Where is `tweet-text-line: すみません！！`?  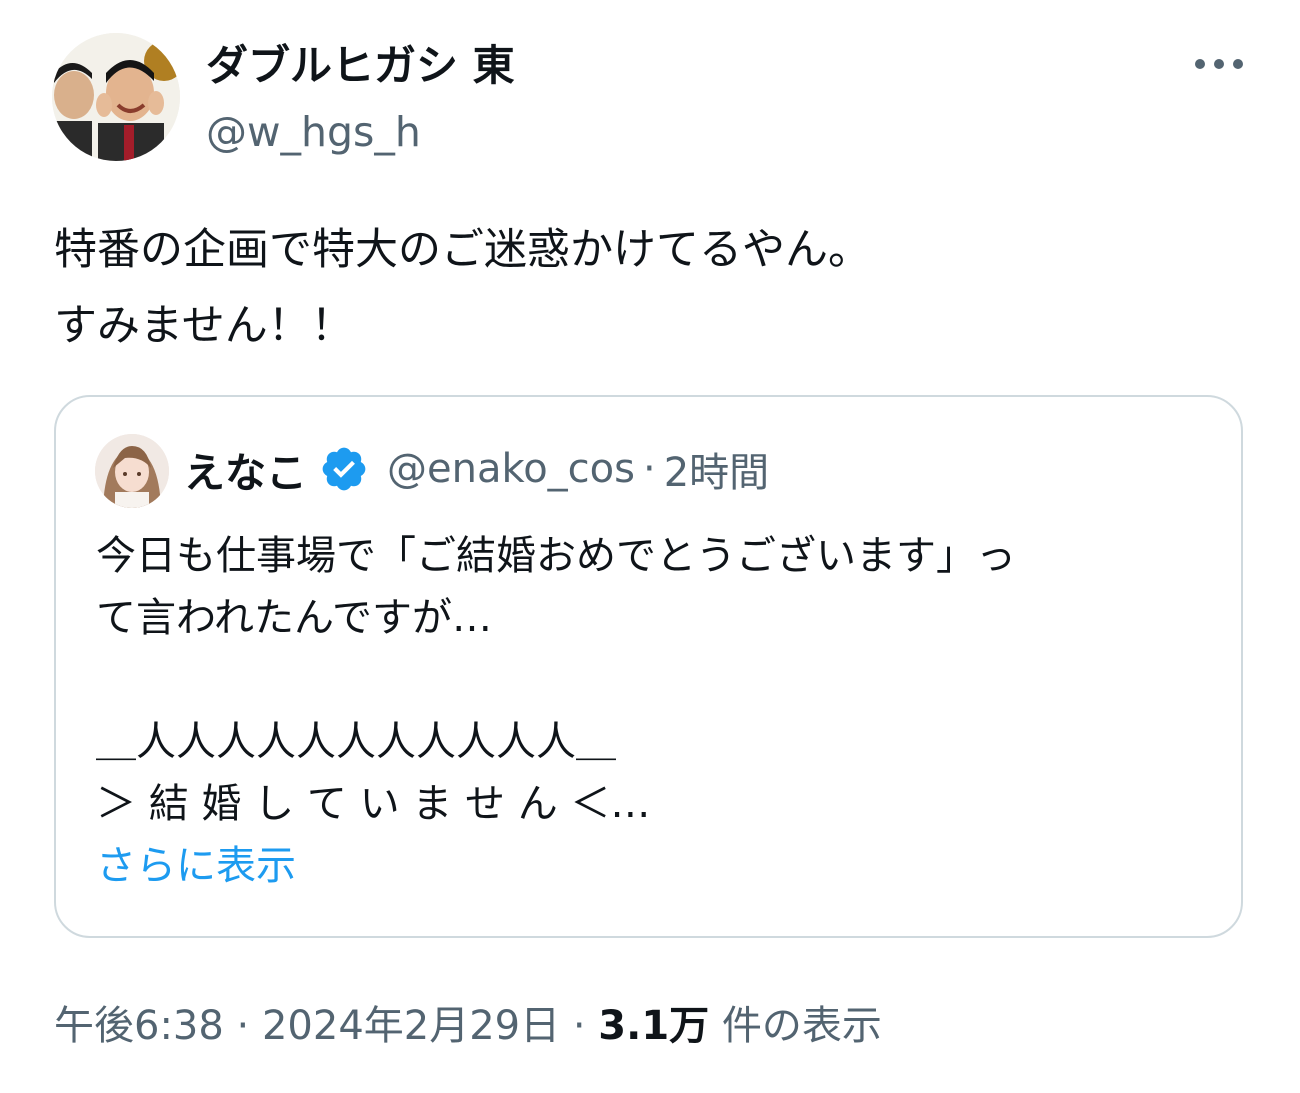
tweet-text-line: すみません！！ is located at coordinates (204, 326).